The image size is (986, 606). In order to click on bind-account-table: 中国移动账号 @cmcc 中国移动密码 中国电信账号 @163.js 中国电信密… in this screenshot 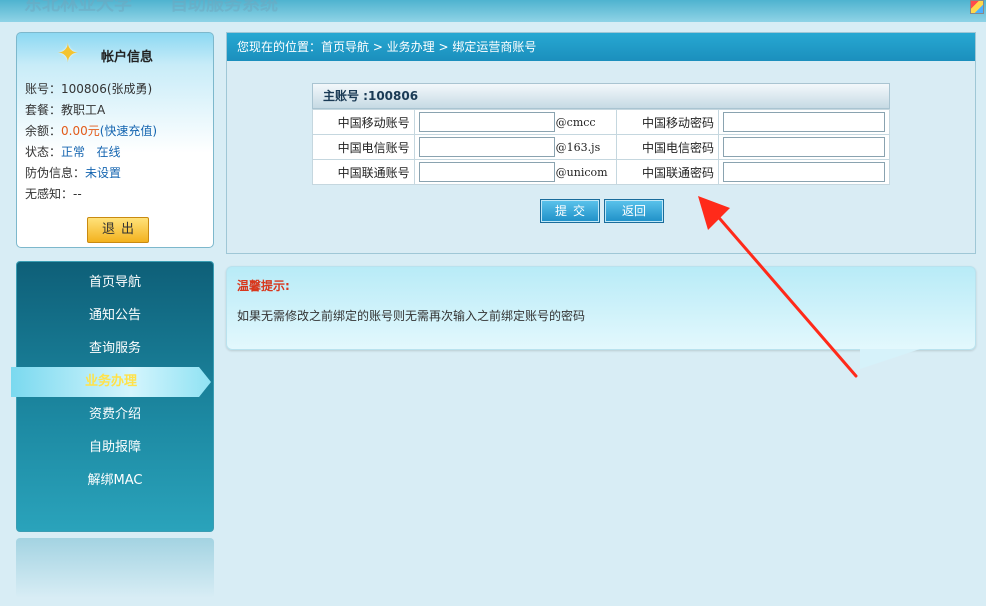, I will do `click(601, 147)`.